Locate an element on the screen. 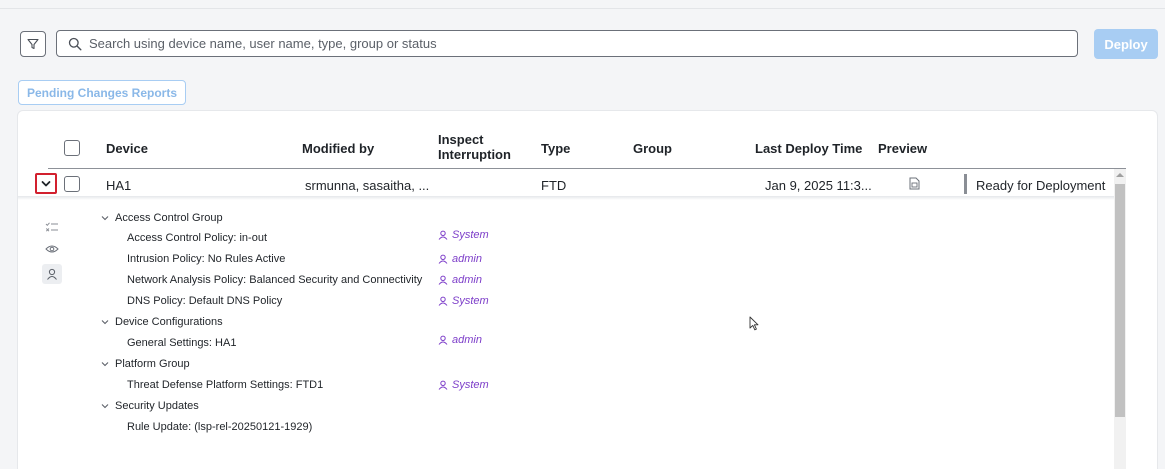 The image size is (1165, 469). column-header-device: Device is located at coordinates (127, 148).